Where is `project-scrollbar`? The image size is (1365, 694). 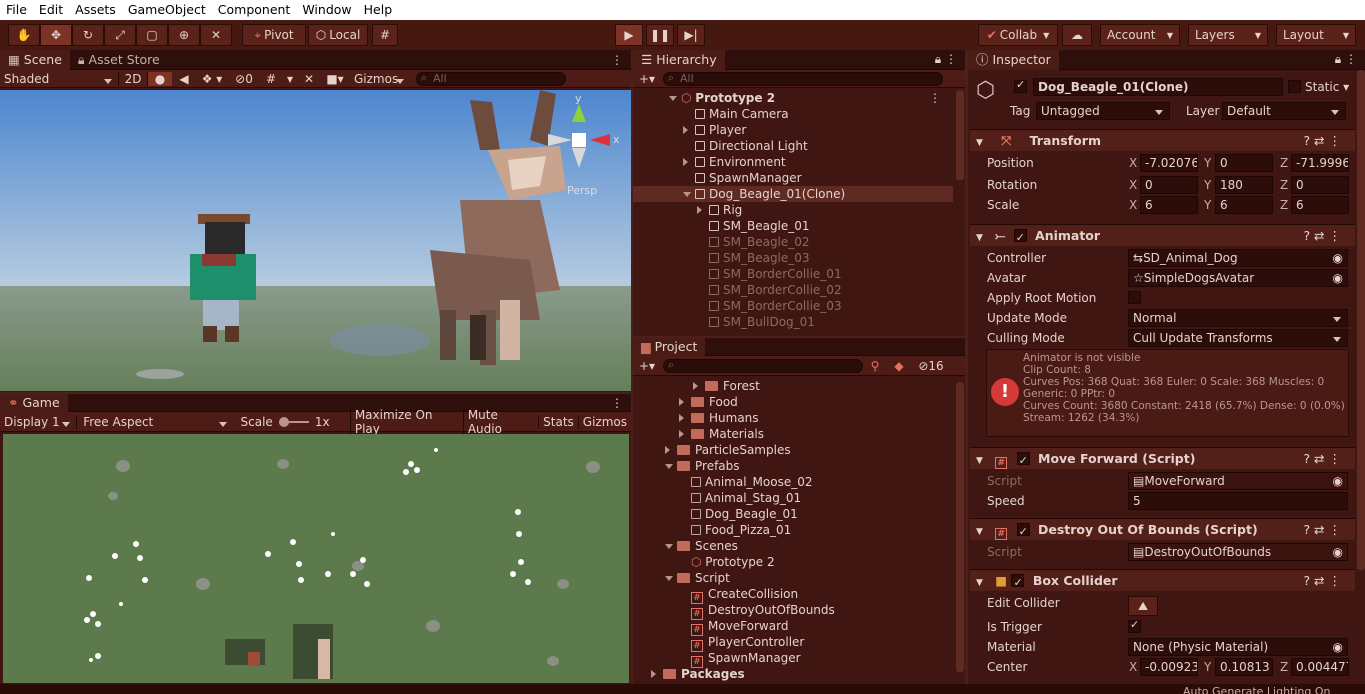 project-scrollbar is located at coordinates (960, 527).